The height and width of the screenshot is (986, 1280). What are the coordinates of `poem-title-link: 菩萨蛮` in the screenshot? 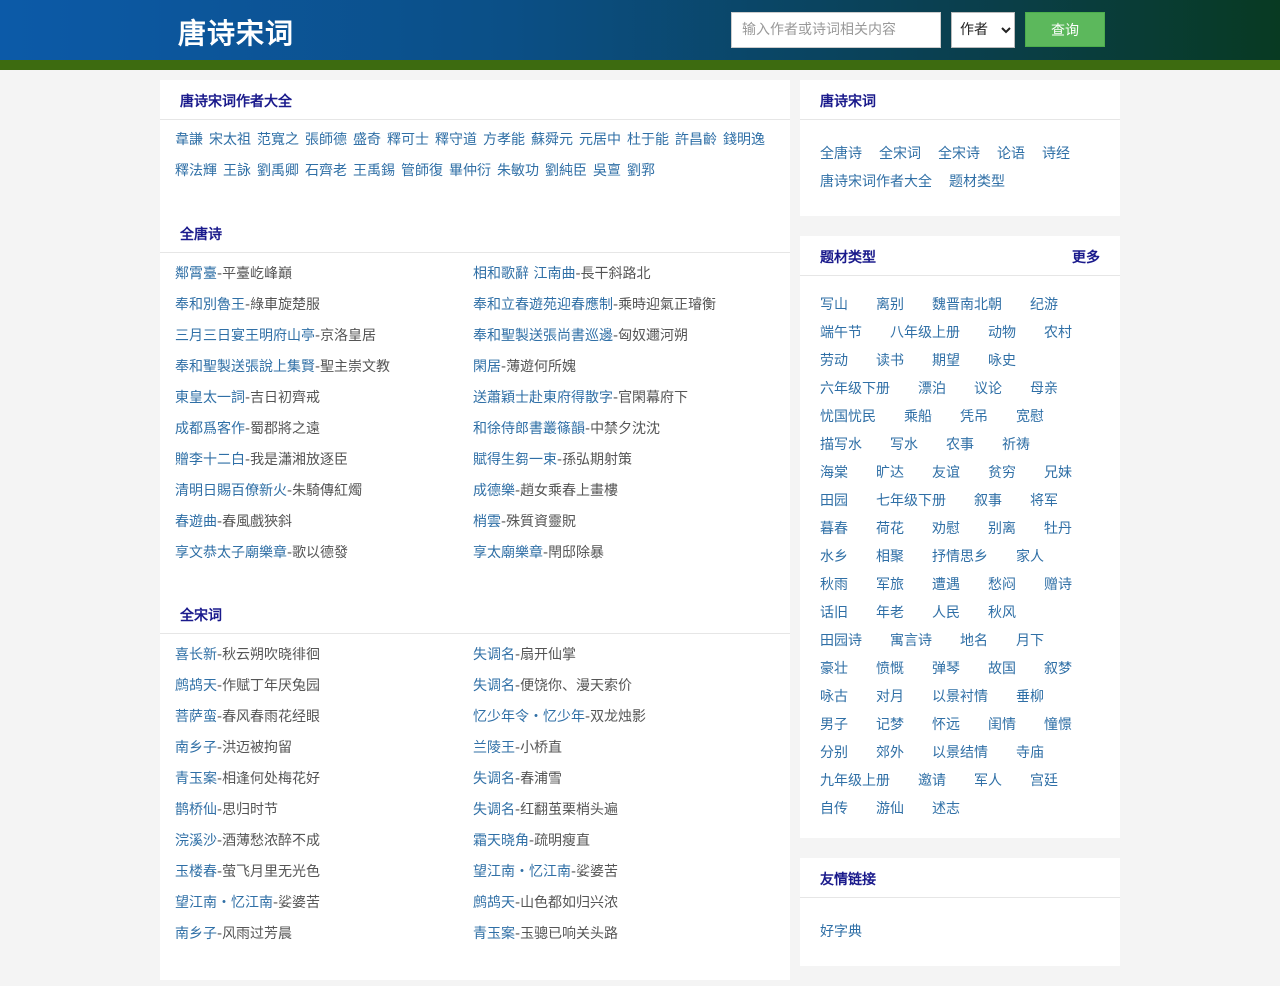 It's located at (196, 717).